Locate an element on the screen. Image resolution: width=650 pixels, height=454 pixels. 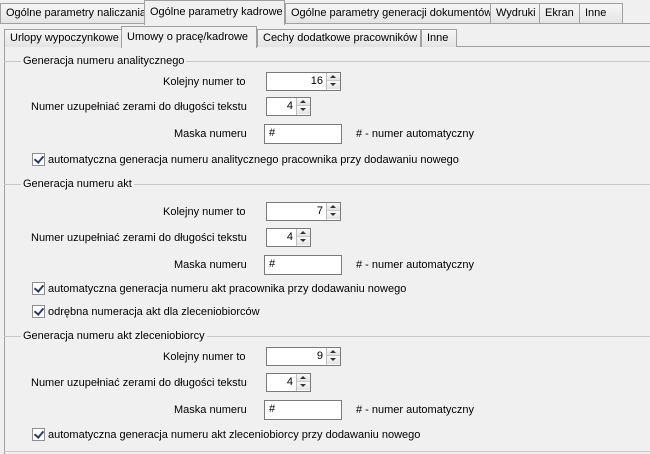
auto-file-number-checkbox is located at coordinates (38, 288).